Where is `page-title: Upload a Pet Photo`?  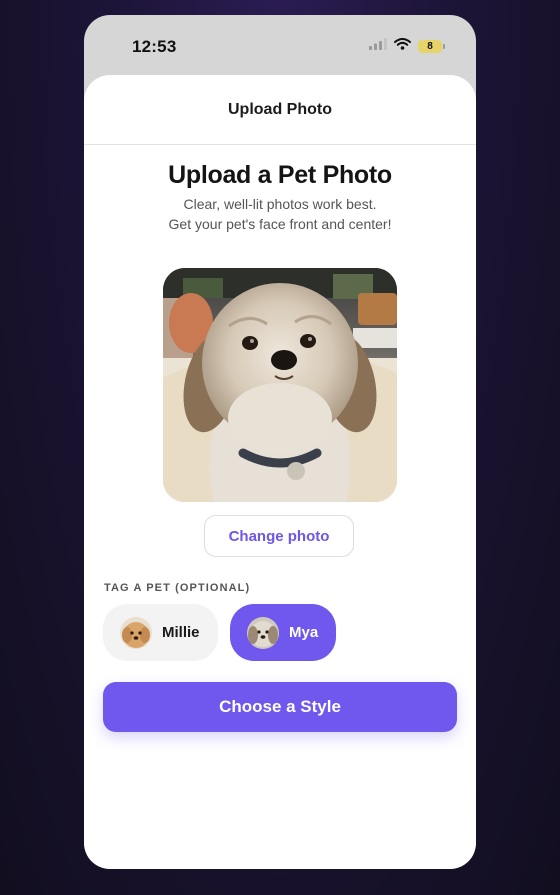
page-title: Upload a Pet Photo is located at coordinates (280, 175).